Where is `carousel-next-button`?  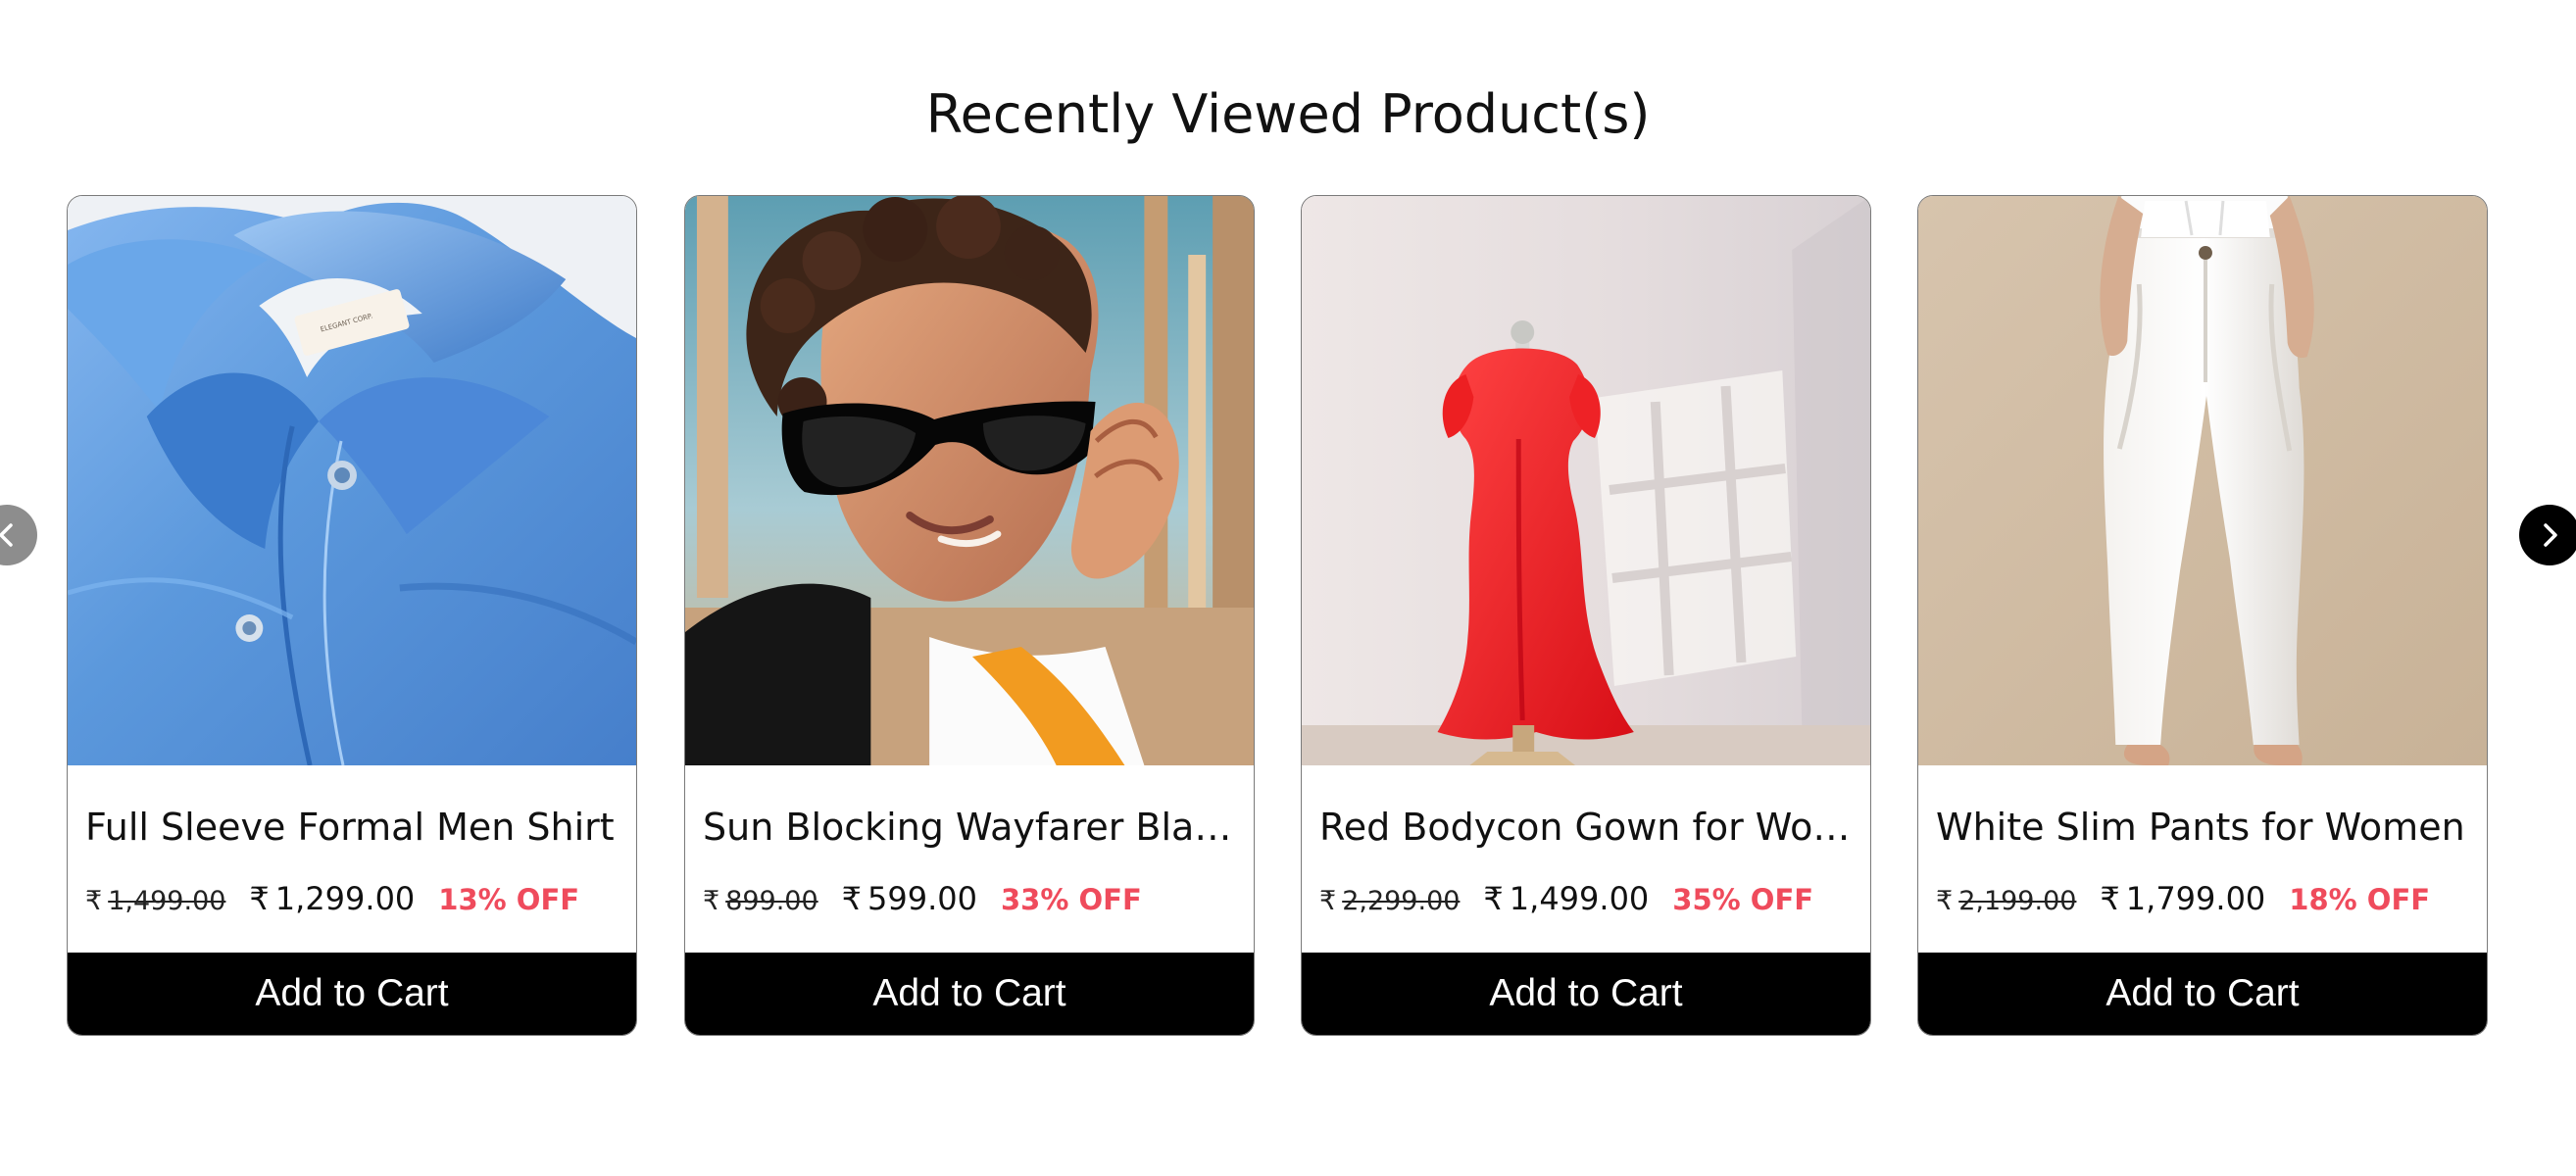 carousel-next-button is located at coordinates (2547, 535).